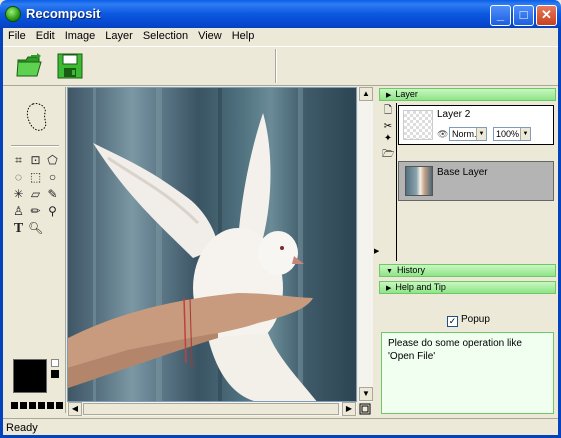  Describe the element at coordinates (18, 194) in the screenshot. I see `magic-wand-tool-icon: ✳` at that location.